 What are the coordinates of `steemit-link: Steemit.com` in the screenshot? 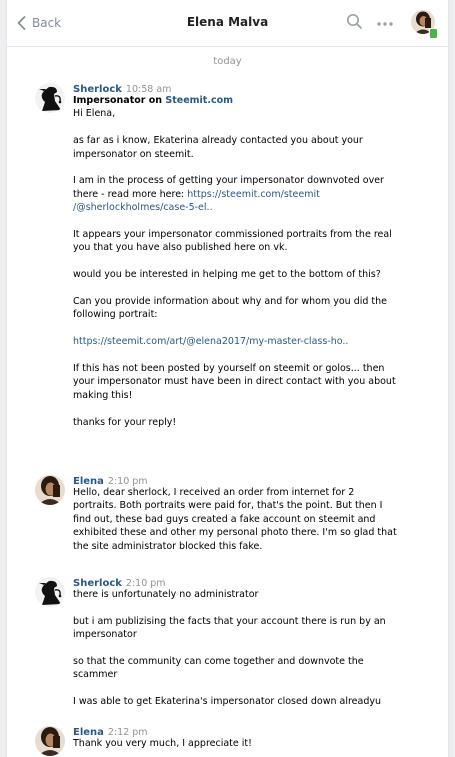 It's located at (199, 100).